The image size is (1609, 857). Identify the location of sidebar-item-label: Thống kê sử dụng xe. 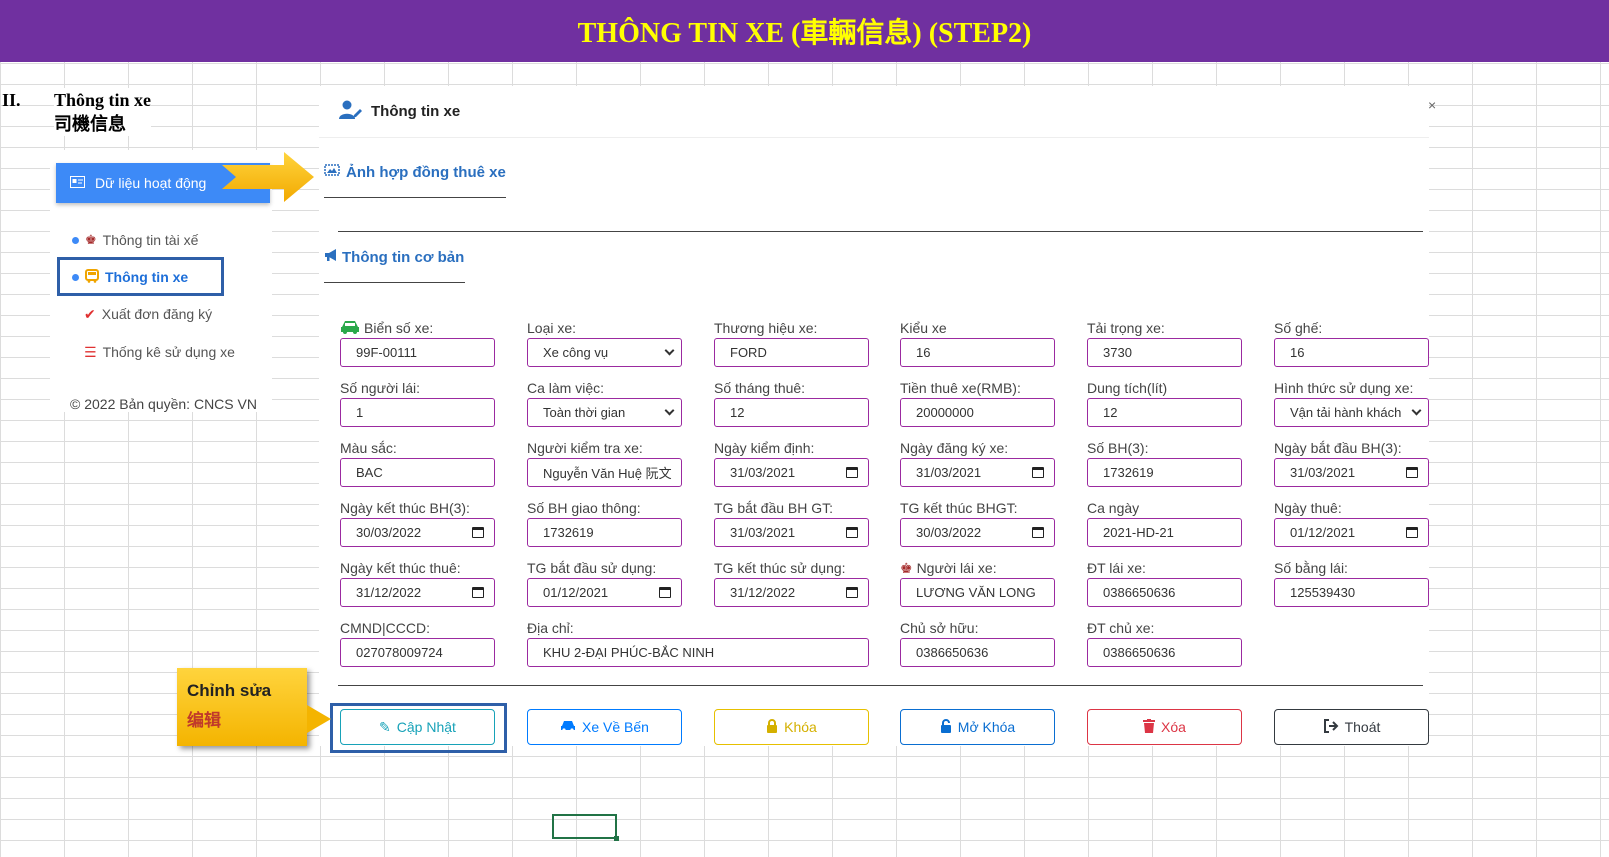
(168, 352).